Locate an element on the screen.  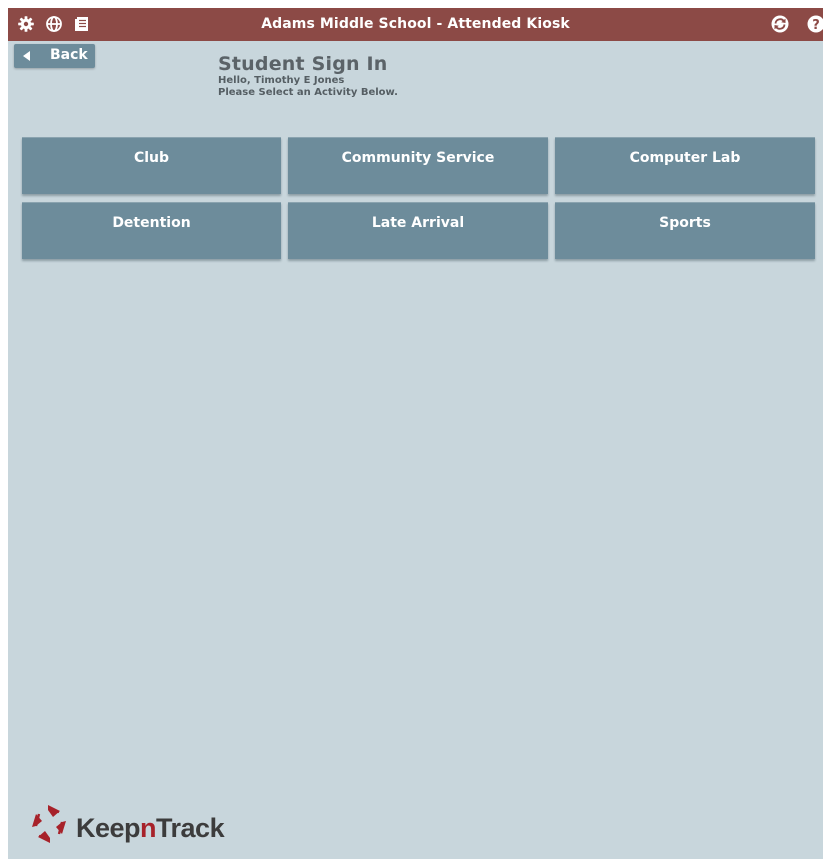
activity-button-late-arrival: Late Arrival is located at coordinates (418, 230).